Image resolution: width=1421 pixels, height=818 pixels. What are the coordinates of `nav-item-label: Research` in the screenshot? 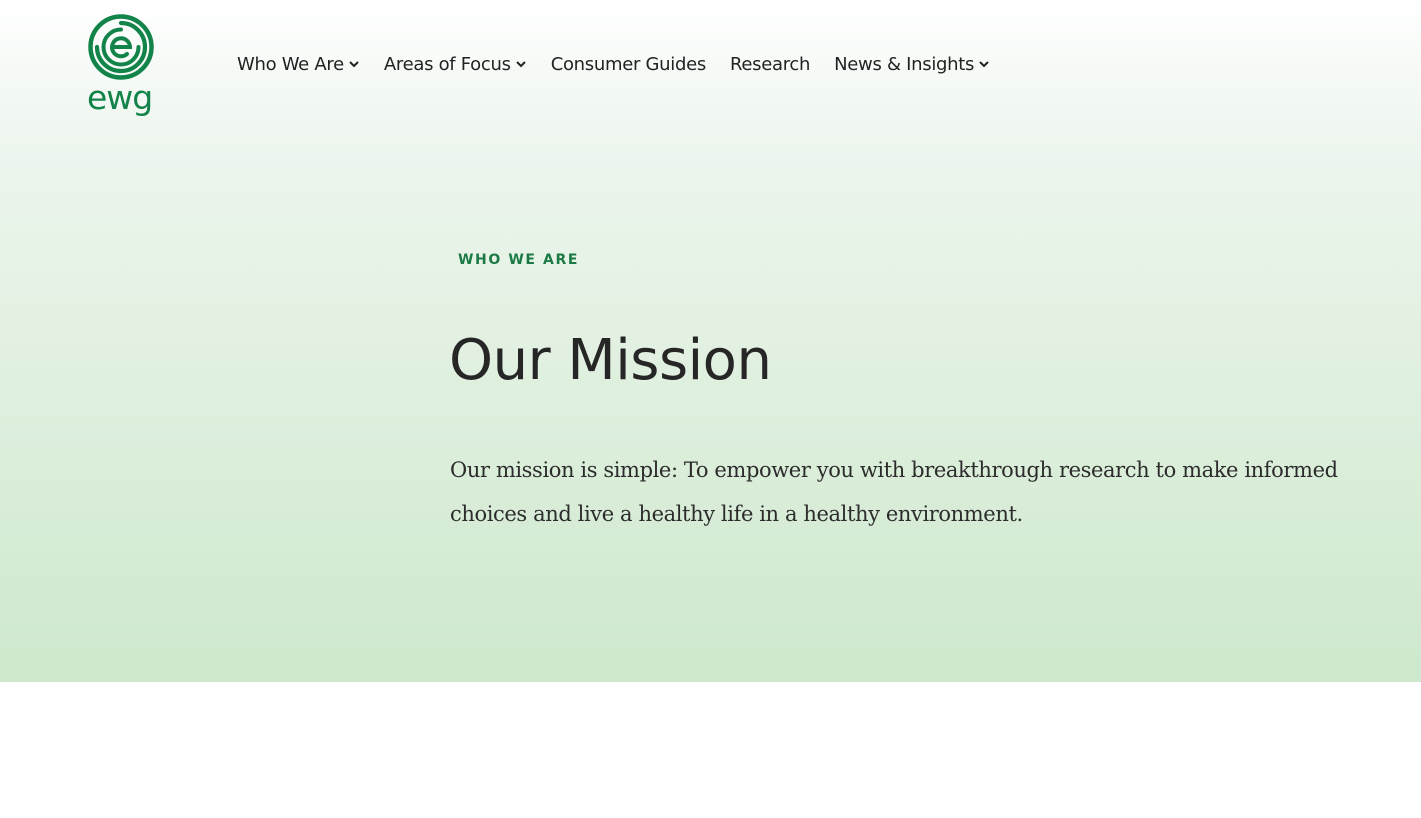 It's located at (770, 64).